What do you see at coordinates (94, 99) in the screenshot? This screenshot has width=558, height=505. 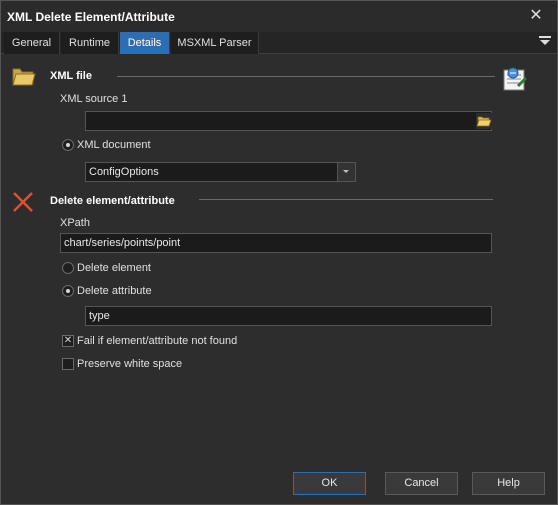 I see `xml-source-label: XML source 1` at bounding box center [94, 99].